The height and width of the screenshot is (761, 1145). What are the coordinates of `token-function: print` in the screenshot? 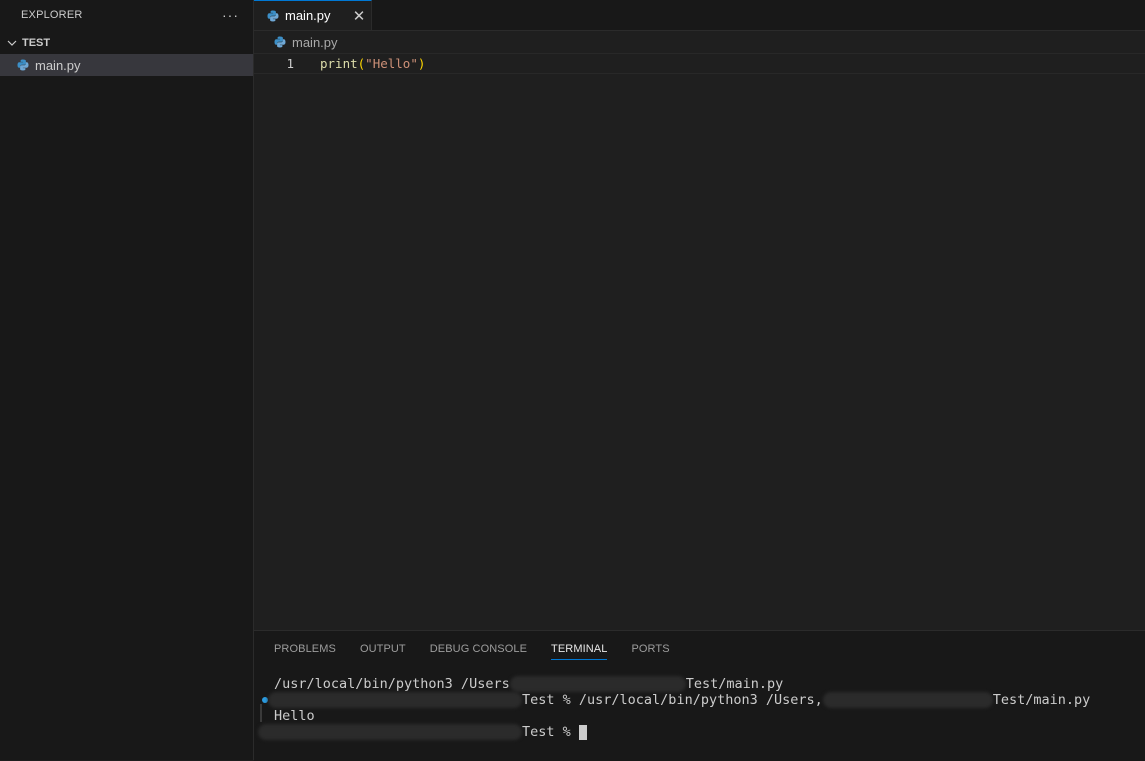 It's located at (339, 63).